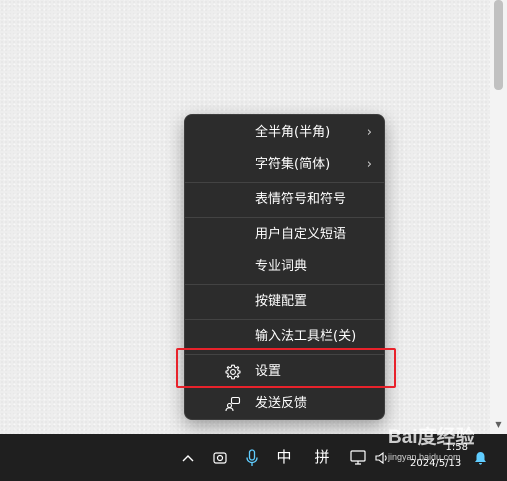 This screenshot has width=507, height=481. What do you see at coordinates (284, 457) in the screenshot?
I see `ime-mode-button: 中` at bounding box center [284, 457].